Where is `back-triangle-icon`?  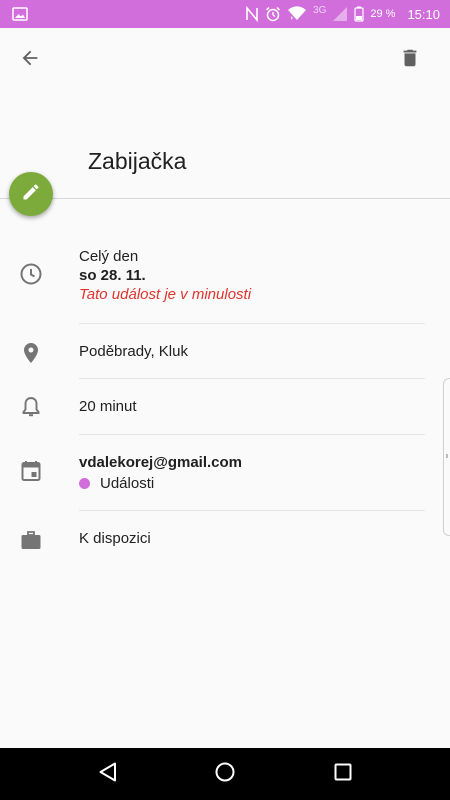 back-triangle-icon is located at coordinates (108, 774).